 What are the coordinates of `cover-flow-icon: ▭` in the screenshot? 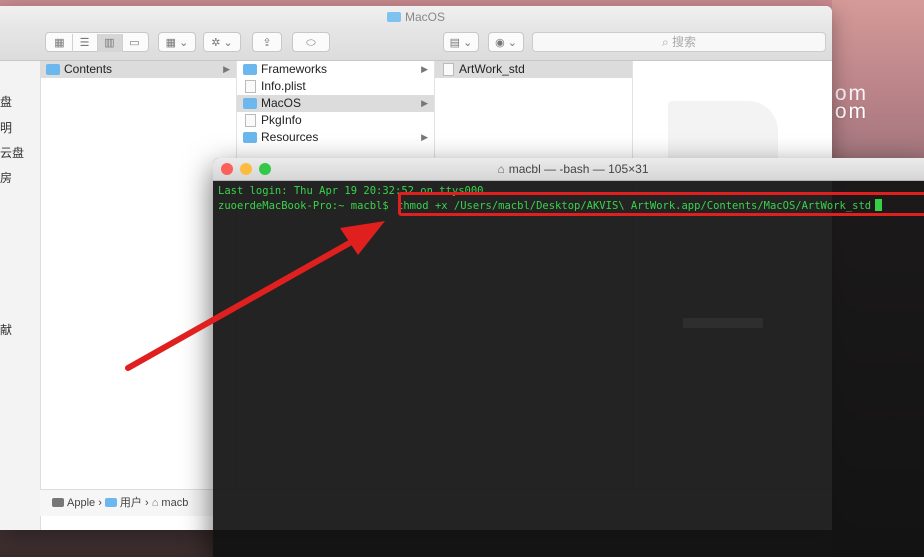 It's located at (135, 43).